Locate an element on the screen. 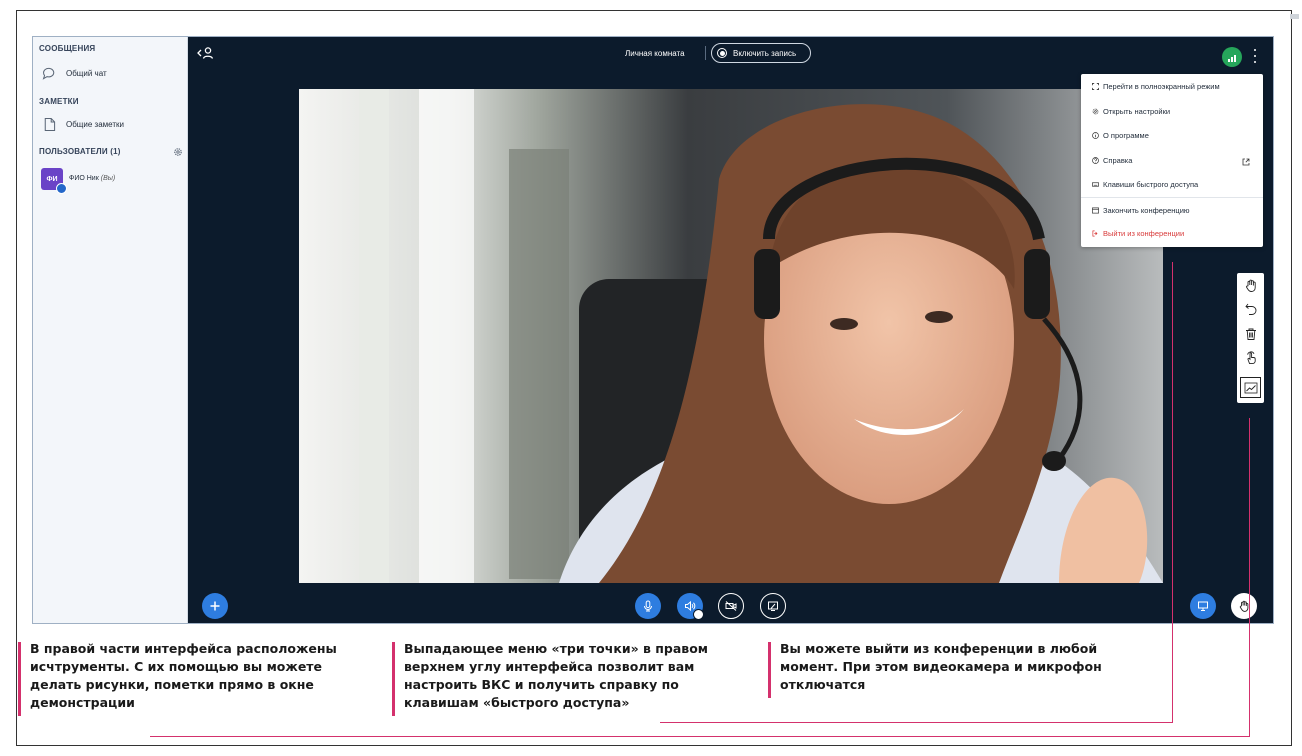  caption-menu-line: клавишам «быстрого доступа» is located at coordinates (517, 702).